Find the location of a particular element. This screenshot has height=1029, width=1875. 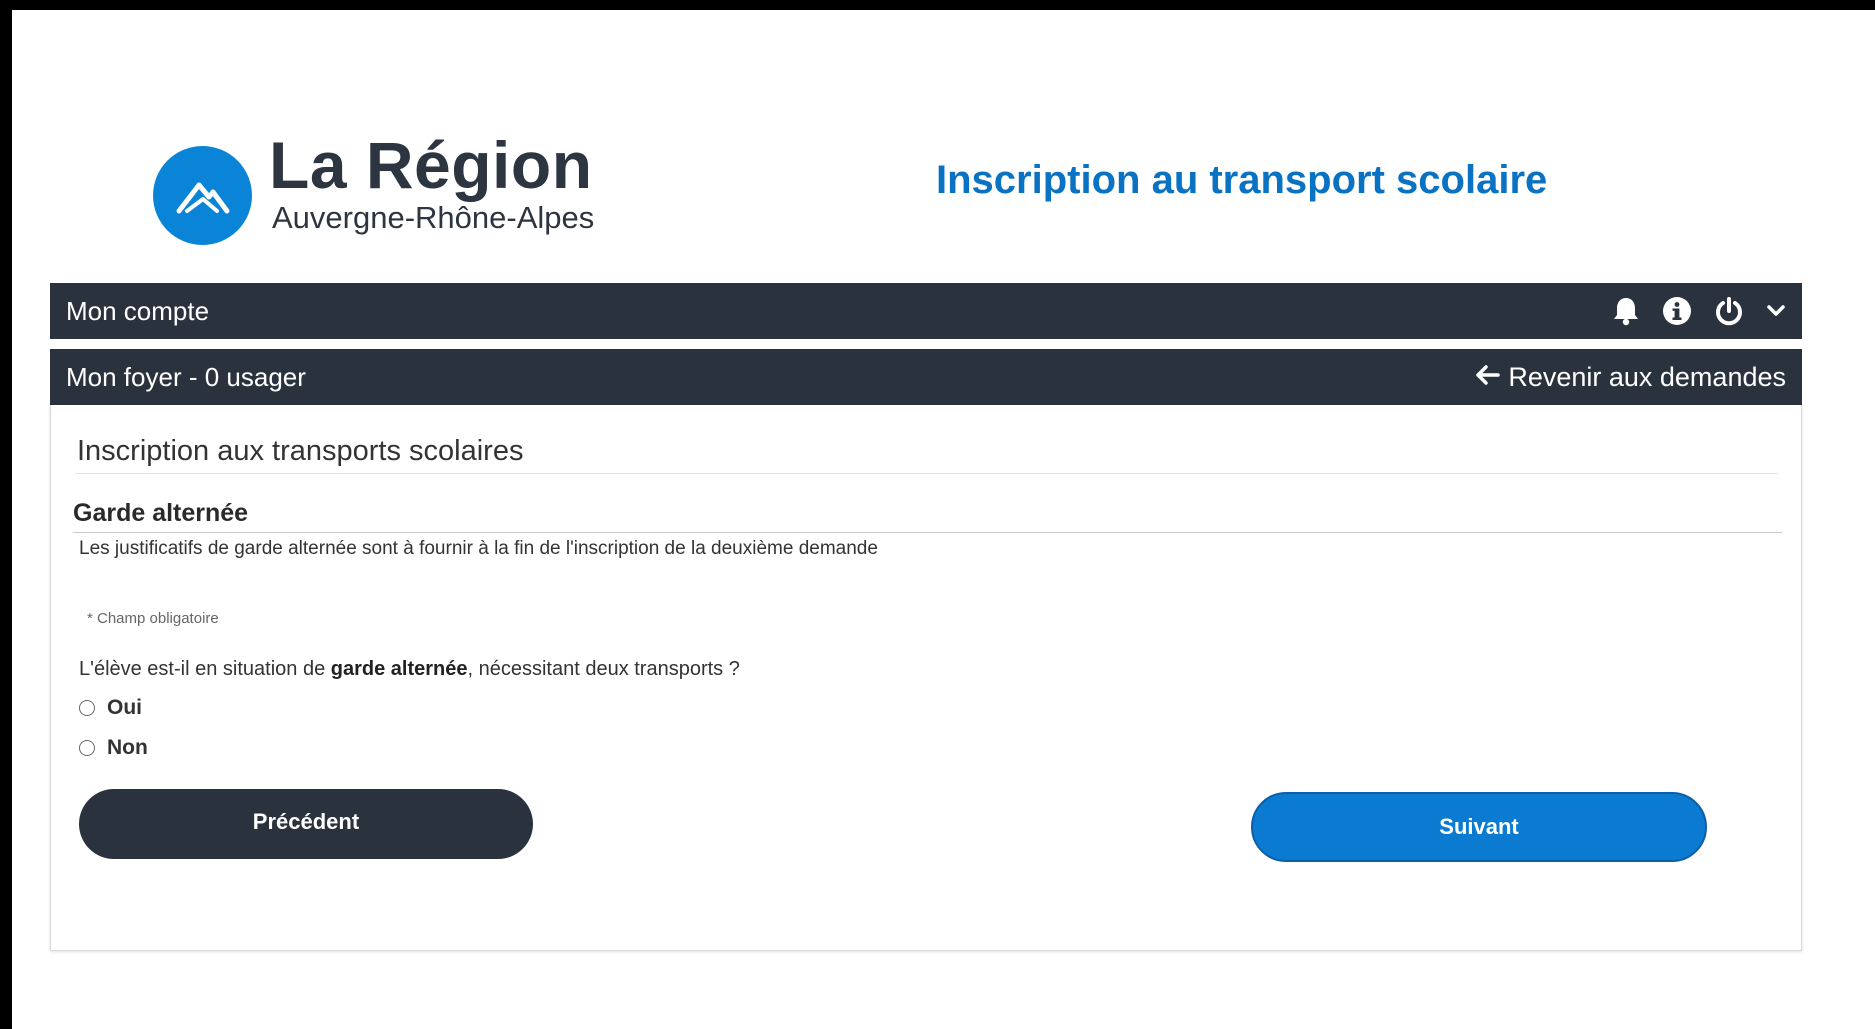

option-oui: Oui is located at coordinates (110, 708).